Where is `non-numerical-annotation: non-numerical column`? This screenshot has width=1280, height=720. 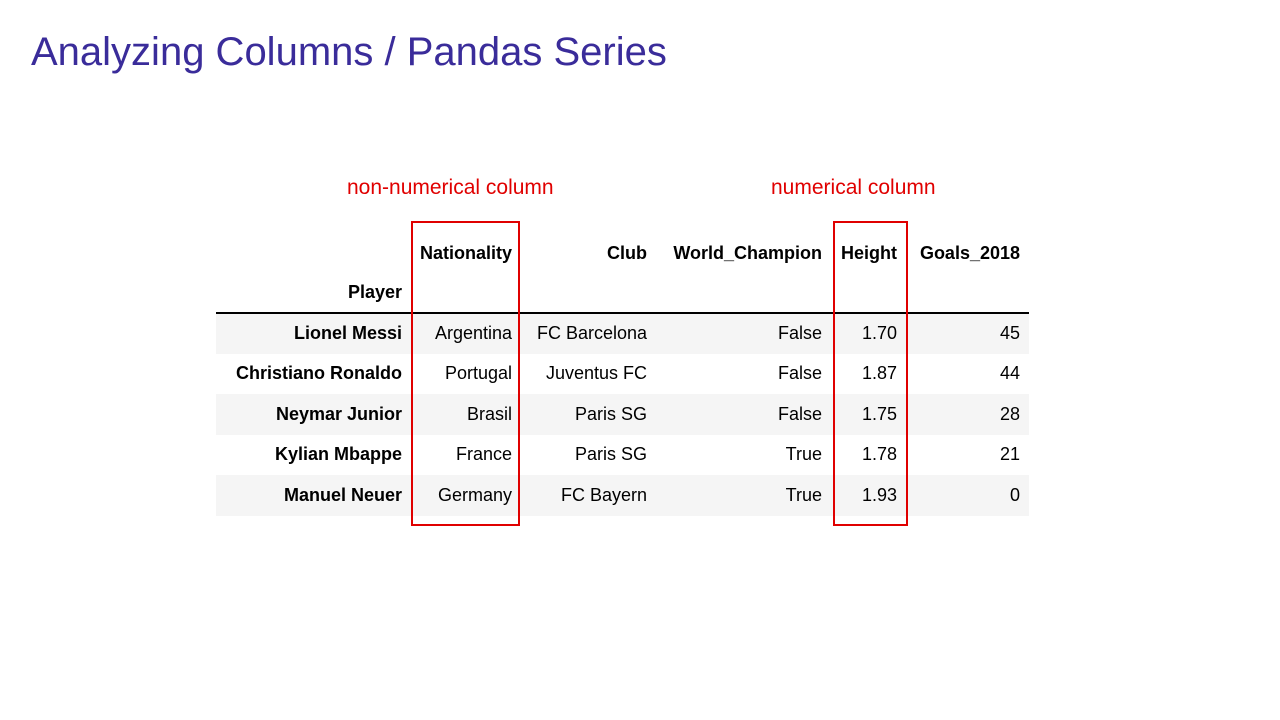
non-numerical-annotation: non-numerical column is located at coordinates (450, 187).